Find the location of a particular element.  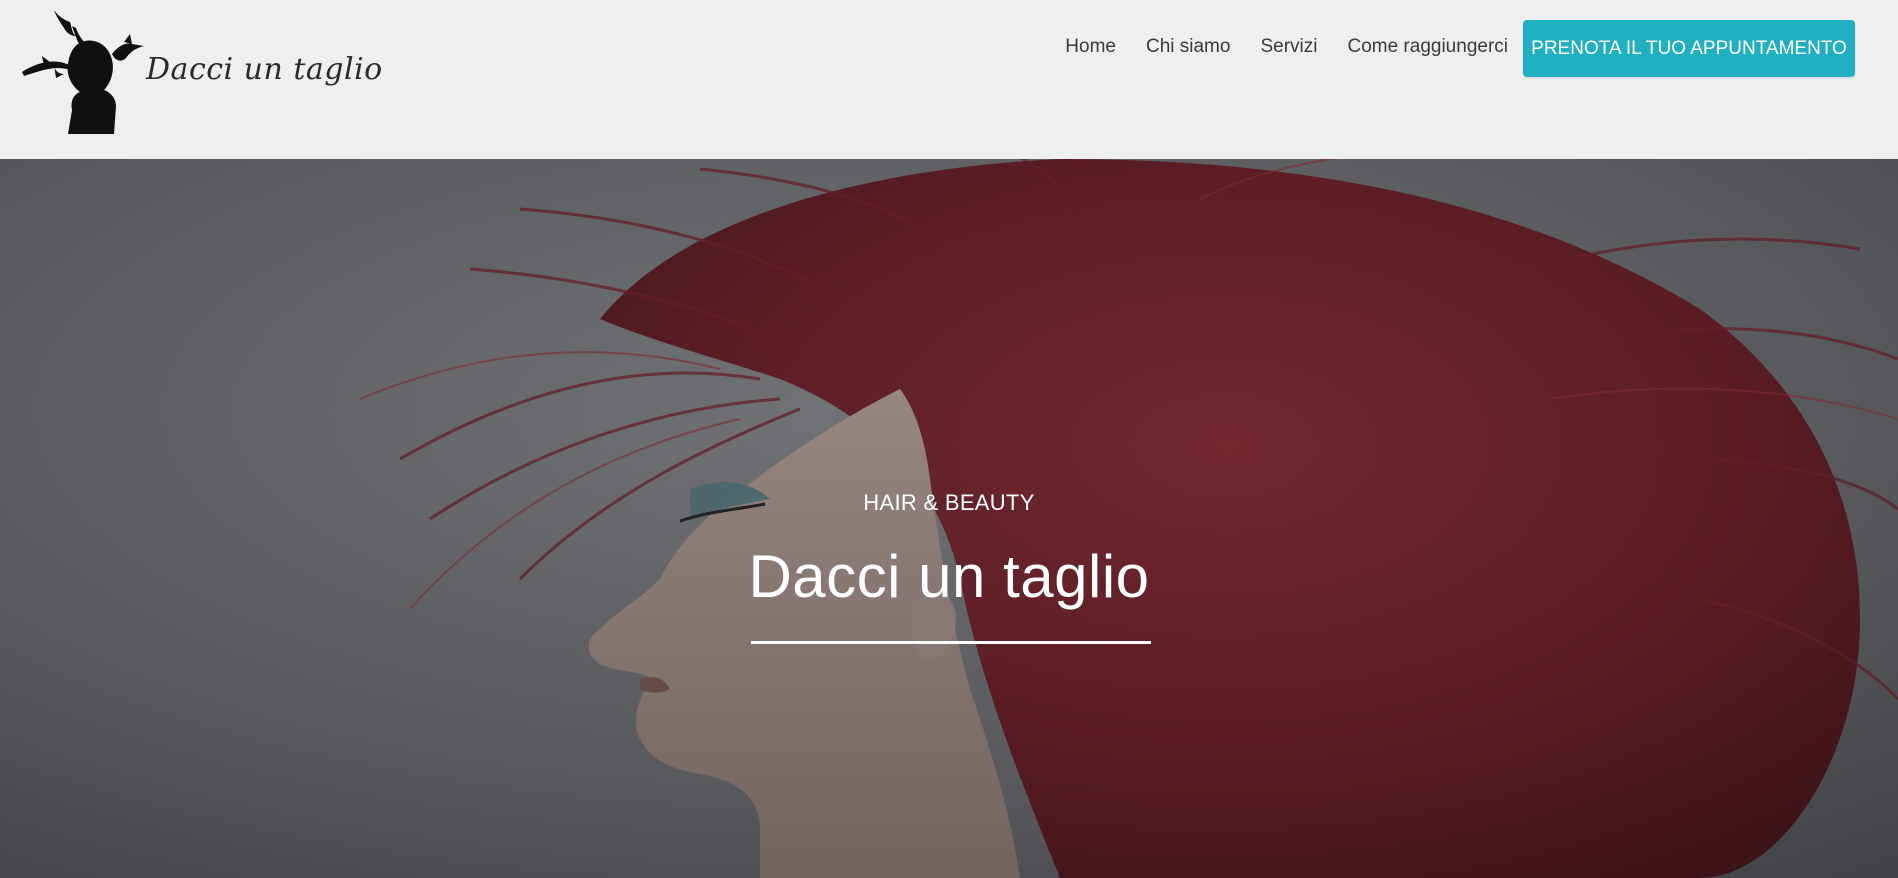

book-appointment-button: PRENOTA IL TUO APPUNTAMENTO is located at coordinates (1689, 48).